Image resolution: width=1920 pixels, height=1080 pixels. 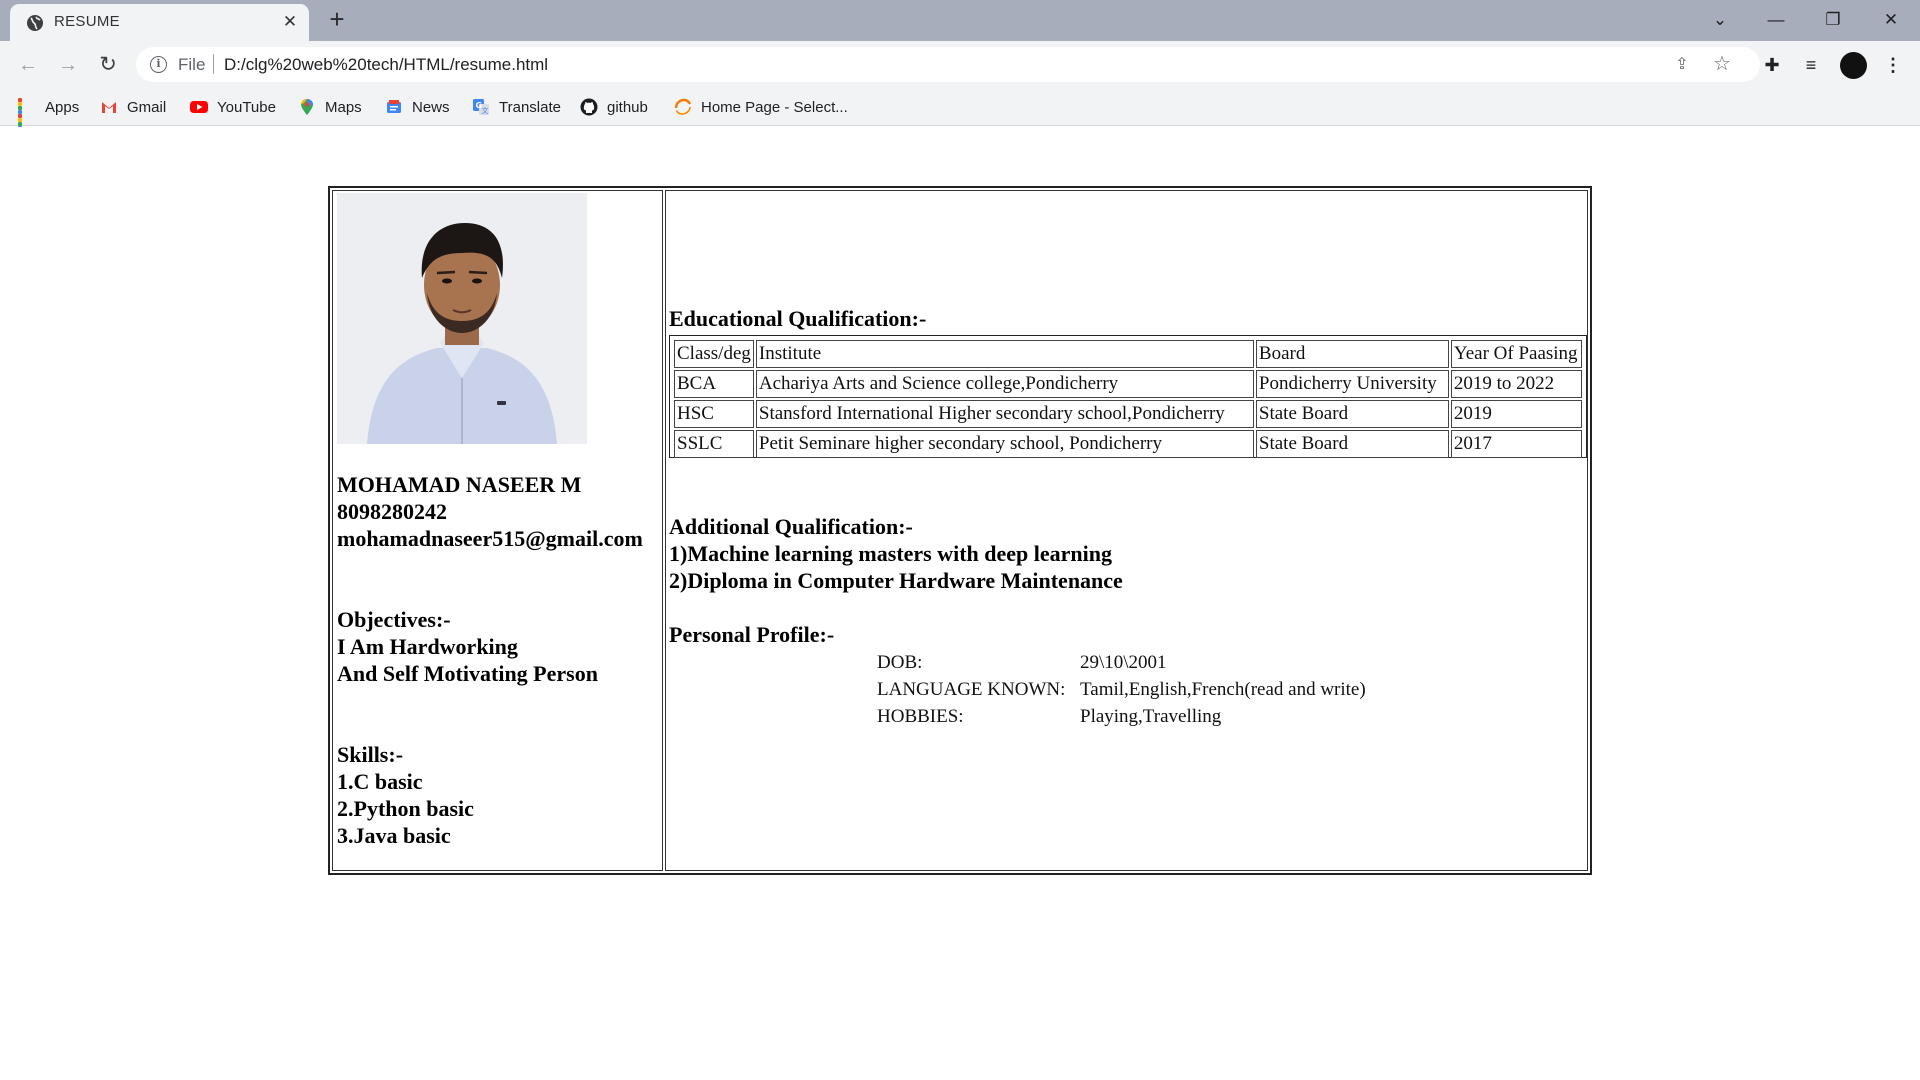 I want to click on bookmark-gmail: Gmail, so click(x=133, y=107).